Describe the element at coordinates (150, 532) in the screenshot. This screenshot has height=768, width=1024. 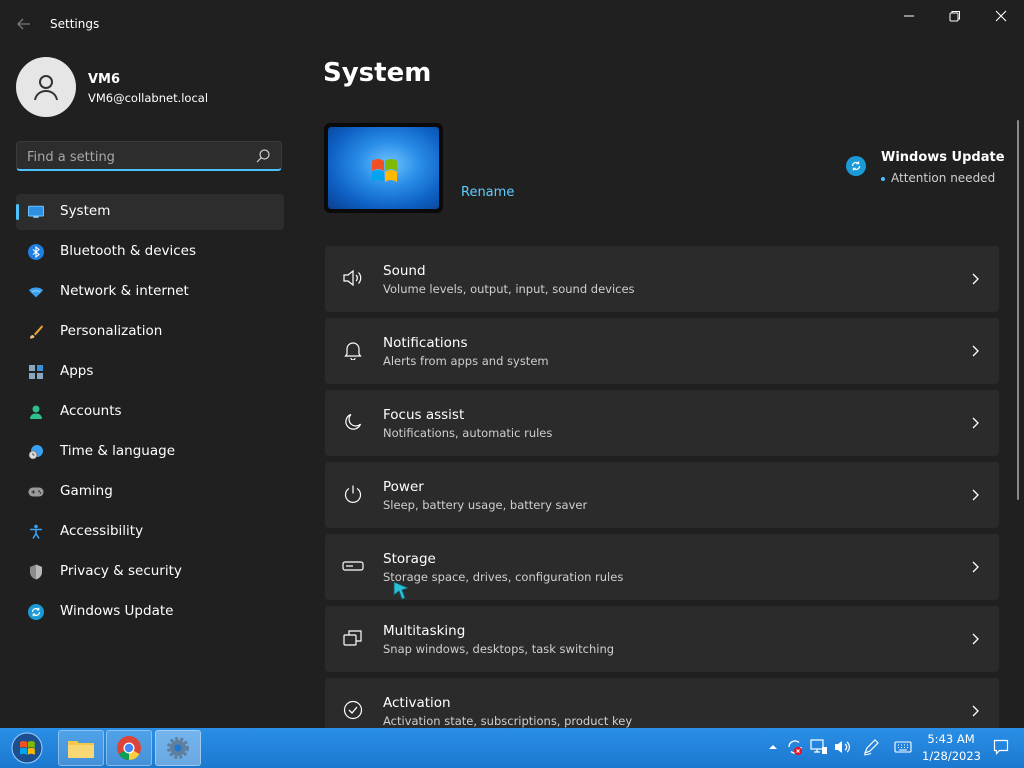
I see `sidebar-item-accessibility: Accessibility` at that location.